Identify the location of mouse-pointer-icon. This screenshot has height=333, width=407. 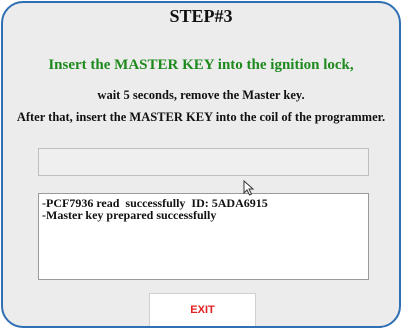
(249, 188).